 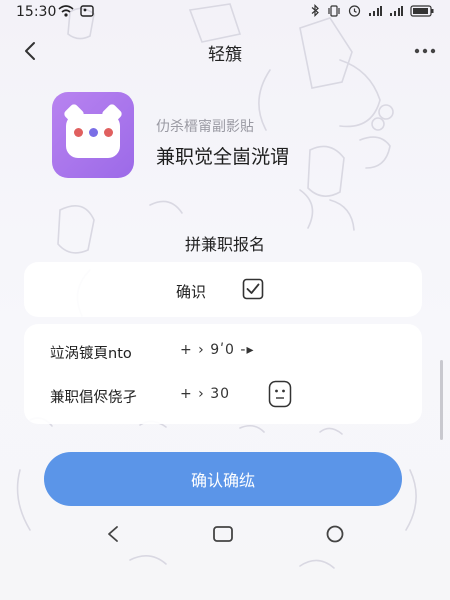 I want to click on back-triangle-icon, so click(x=113, y=534).